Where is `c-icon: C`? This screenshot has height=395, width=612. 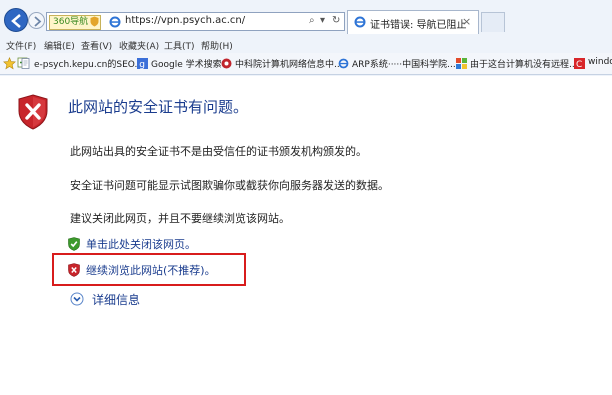 c-icon: C is located at coordinates (579, 63).